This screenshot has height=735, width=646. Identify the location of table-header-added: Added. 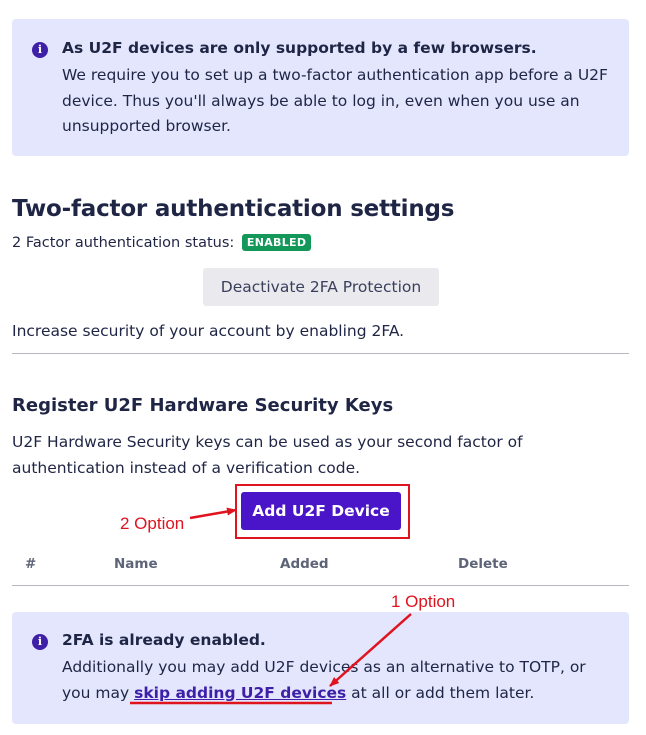
(304, 564).